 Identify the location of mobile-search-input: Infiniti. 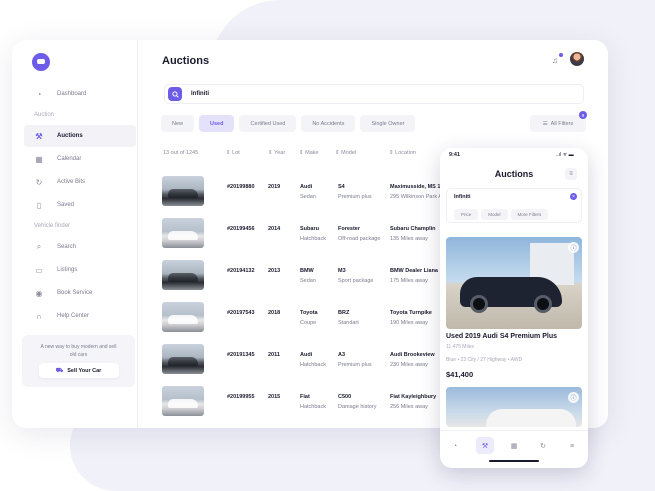
(462, 197).